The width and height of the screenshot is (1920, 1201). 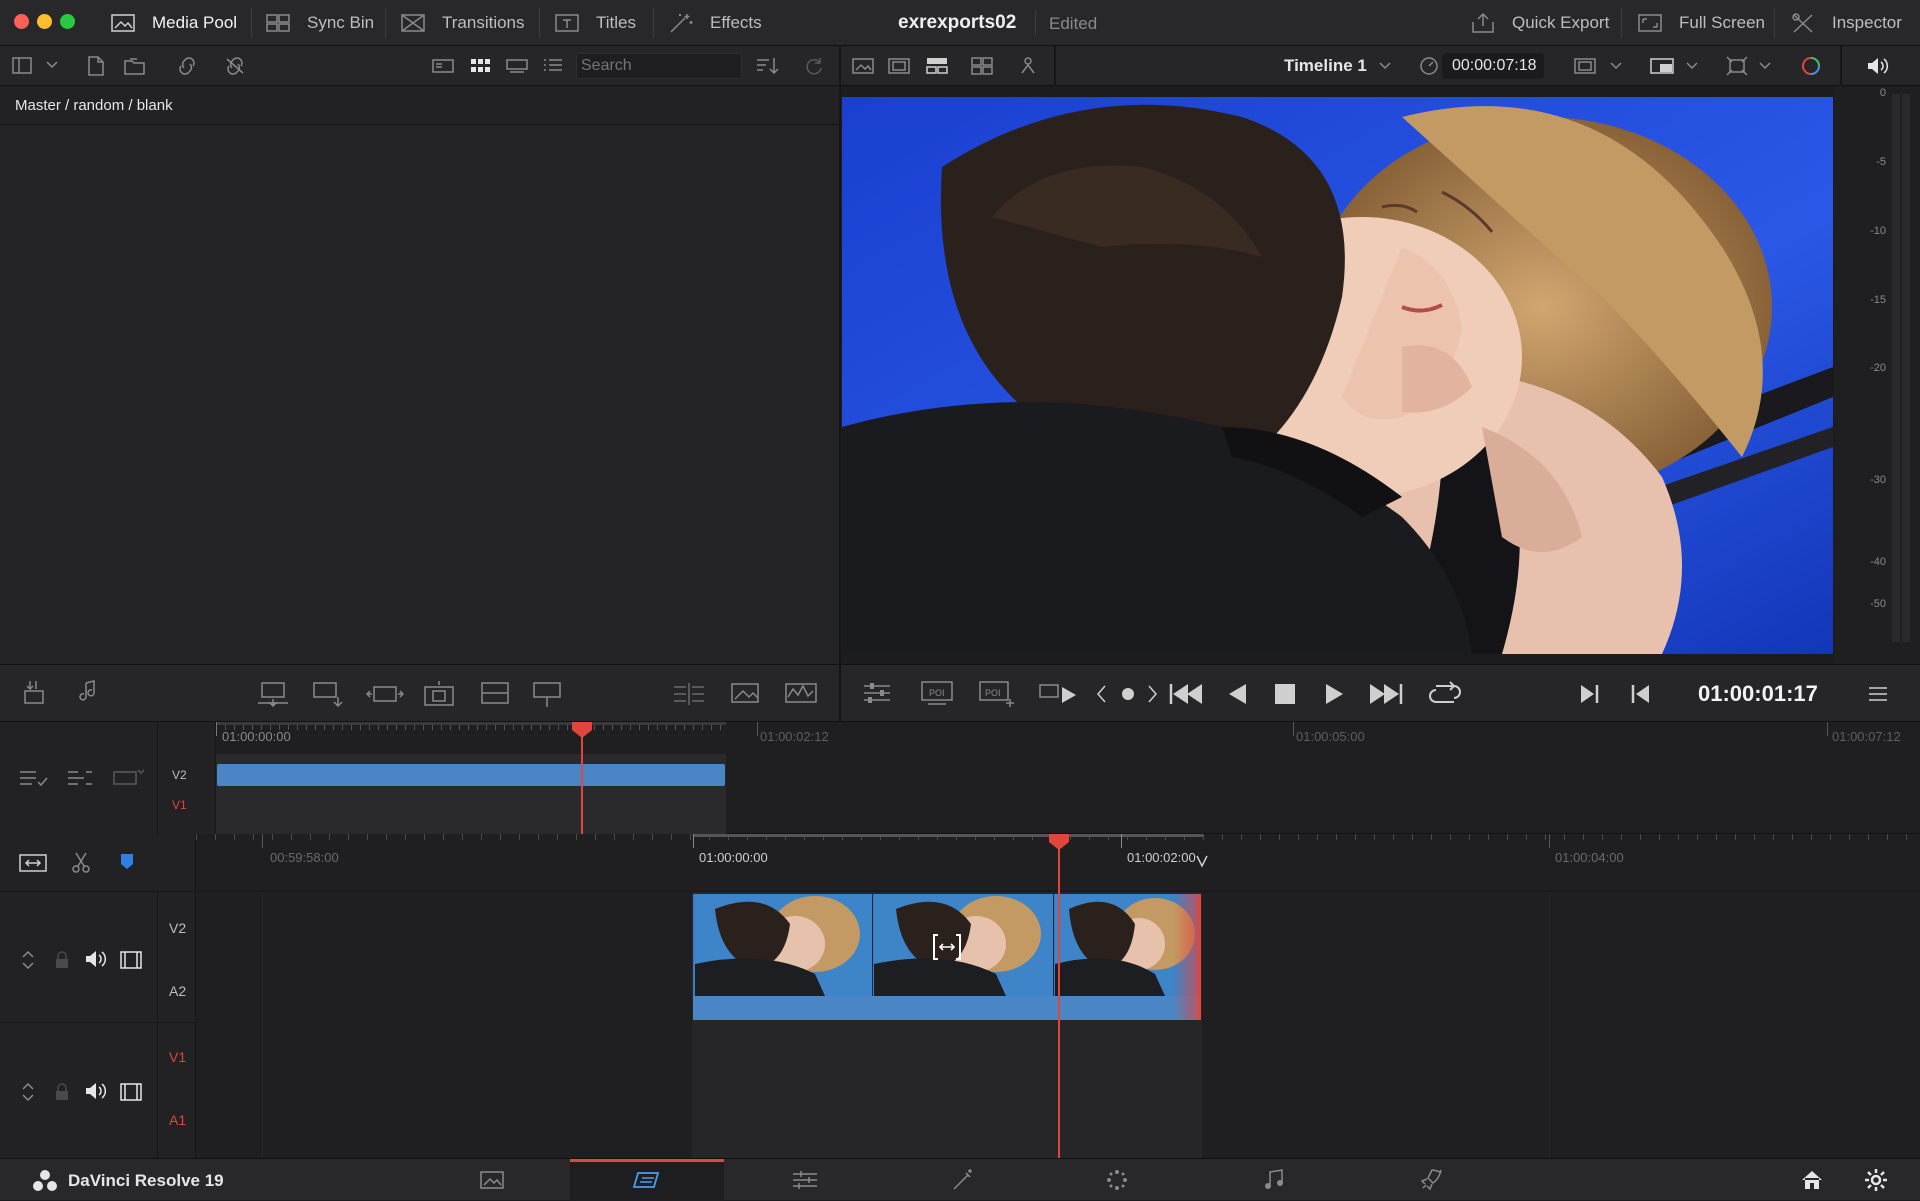 What do you see at coordinates (1616, 66) in the screenshot?
I see `zoom-dropdown-icon` at bounding box center [1616, 66].